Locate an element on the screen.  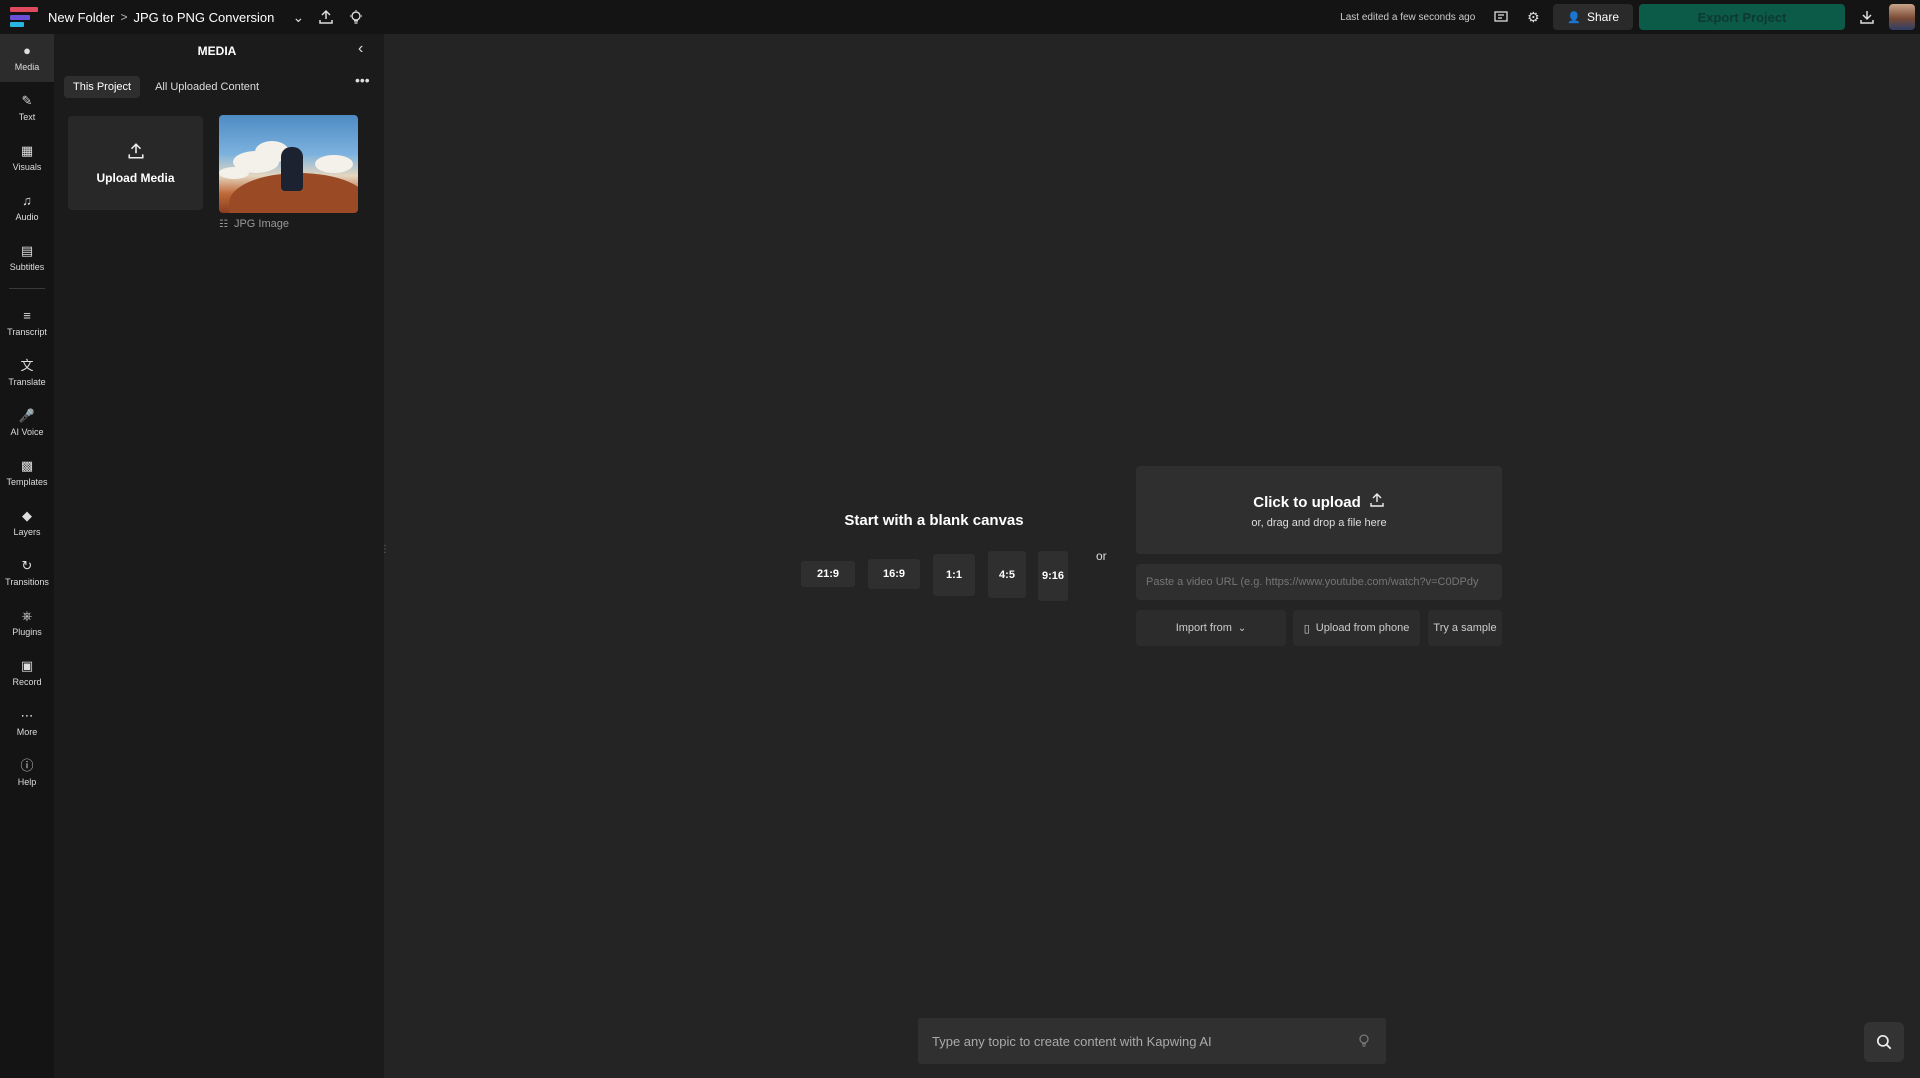
file-icon: ☷ is located at coordinates (223, 224).